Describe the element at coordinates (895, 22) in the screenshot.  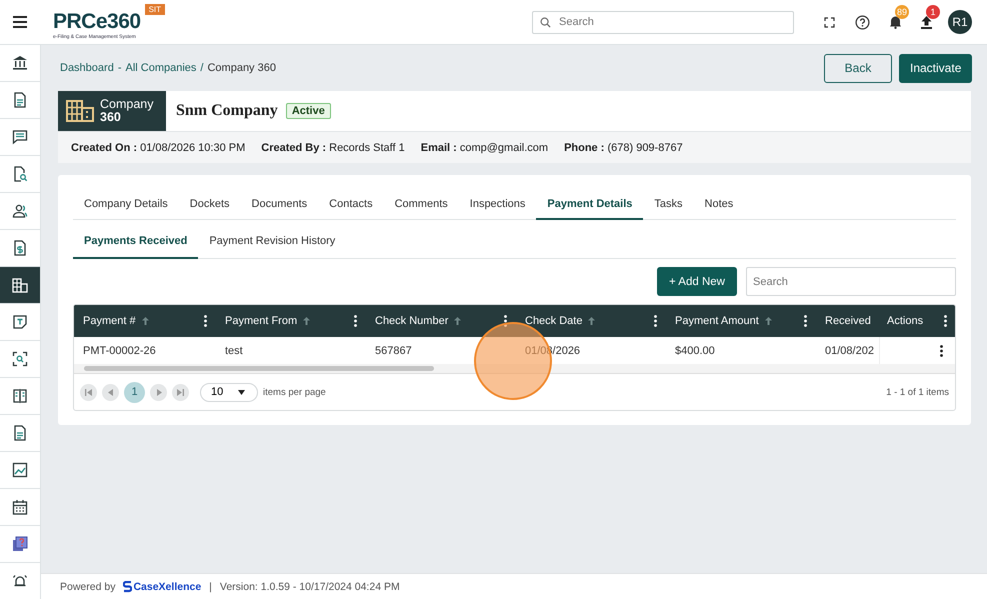
I see `bell-icon` at that location.